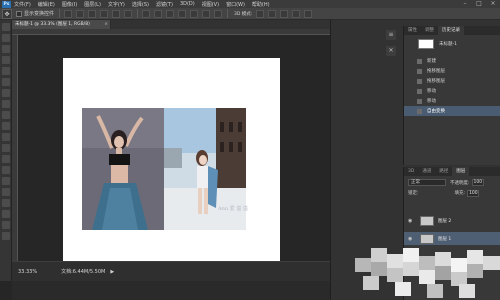 Image resolution: width=500 pixels, height=300 pixels. Describe the element at coordinates (6, 148) in the screenshot. I see `gradient-tool-icon` at that location.